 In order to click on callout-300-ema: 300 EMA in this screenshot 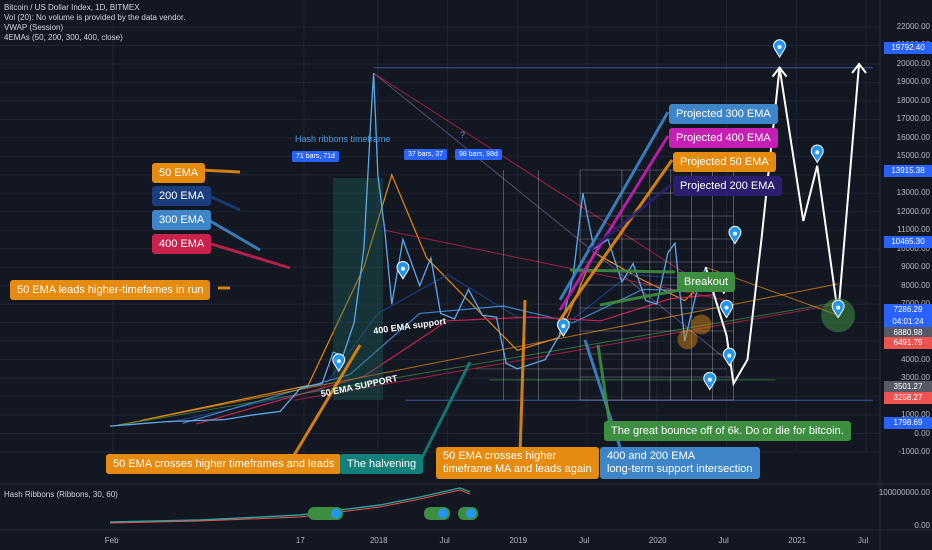, I will do `click(182, 220)`.